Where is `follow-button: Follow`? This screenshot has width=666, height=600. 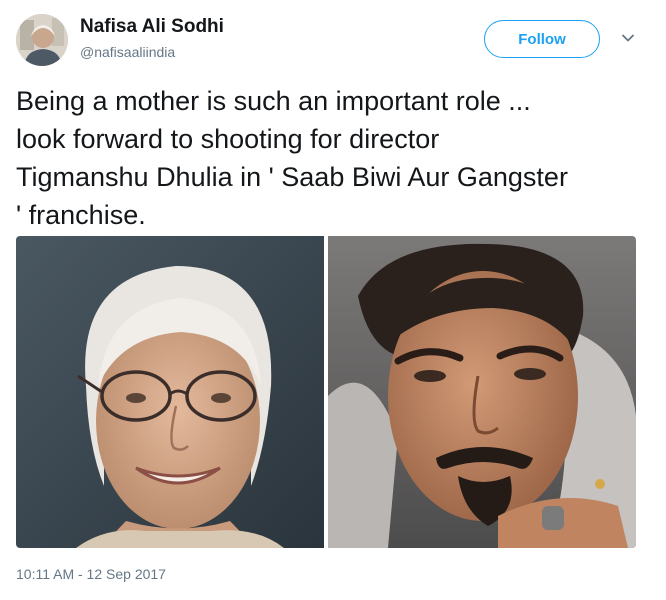 follow-button: Follow is located at coordinates (542, 39).